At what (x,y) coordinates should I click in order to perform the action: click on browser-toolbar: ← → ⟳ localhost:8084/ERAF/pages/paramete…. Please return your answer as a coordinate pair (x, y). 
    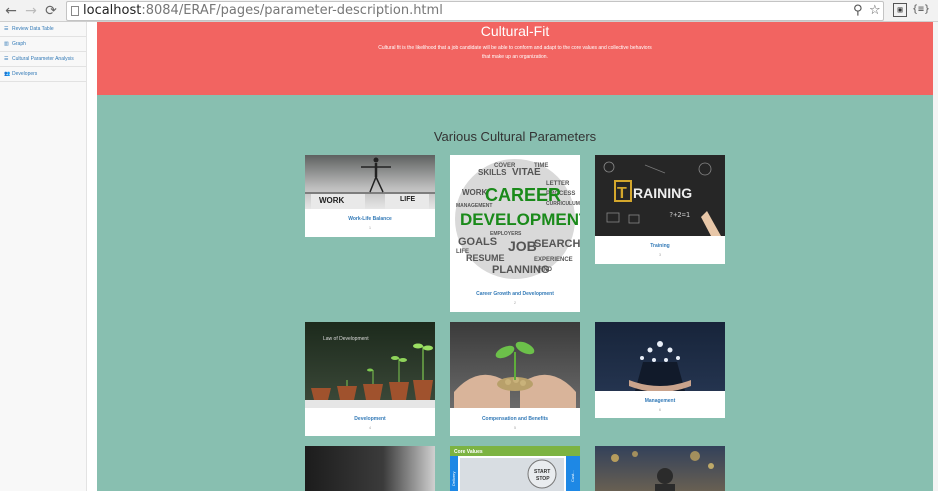
    Looking at the image, I should click on (469, 11).